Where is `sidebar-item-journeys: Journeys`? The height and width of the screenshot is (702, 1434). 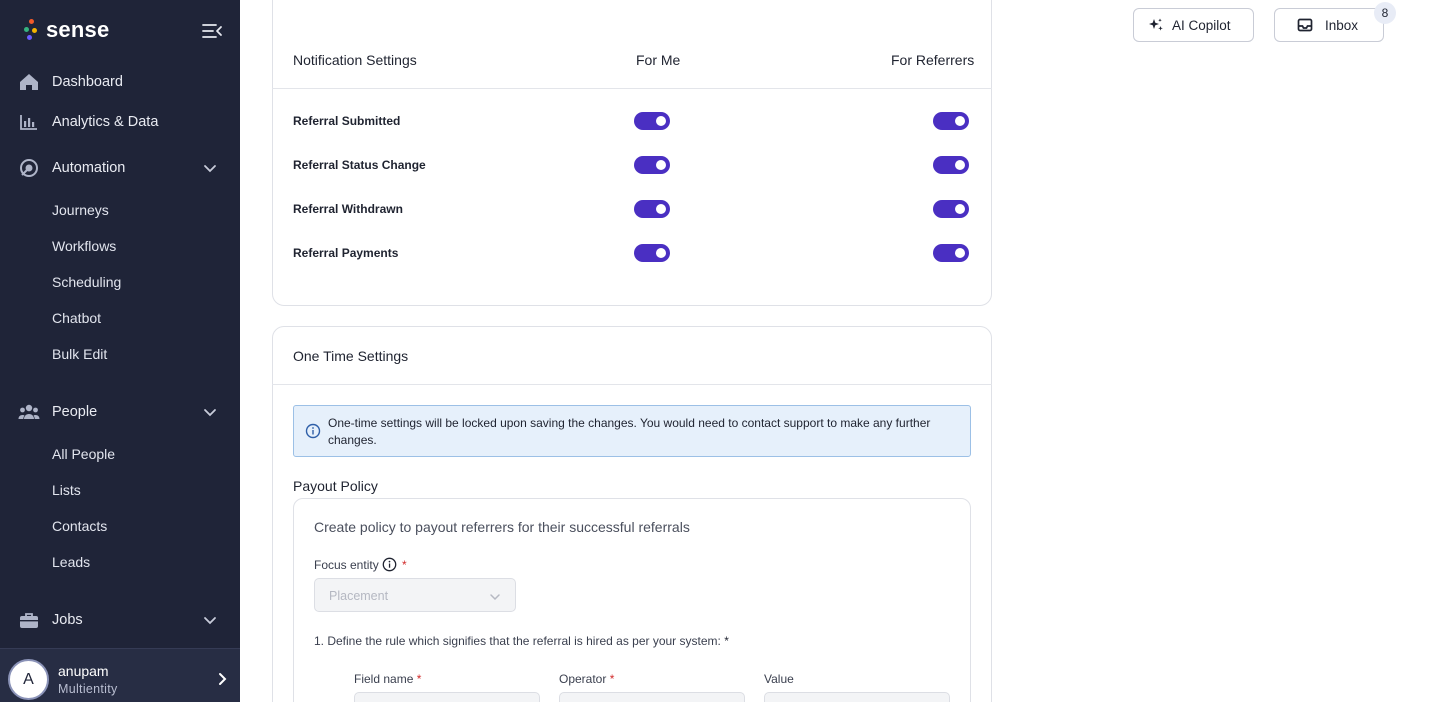 sidebar-item-journeys: Journeys is located at coordinates (80, 210).